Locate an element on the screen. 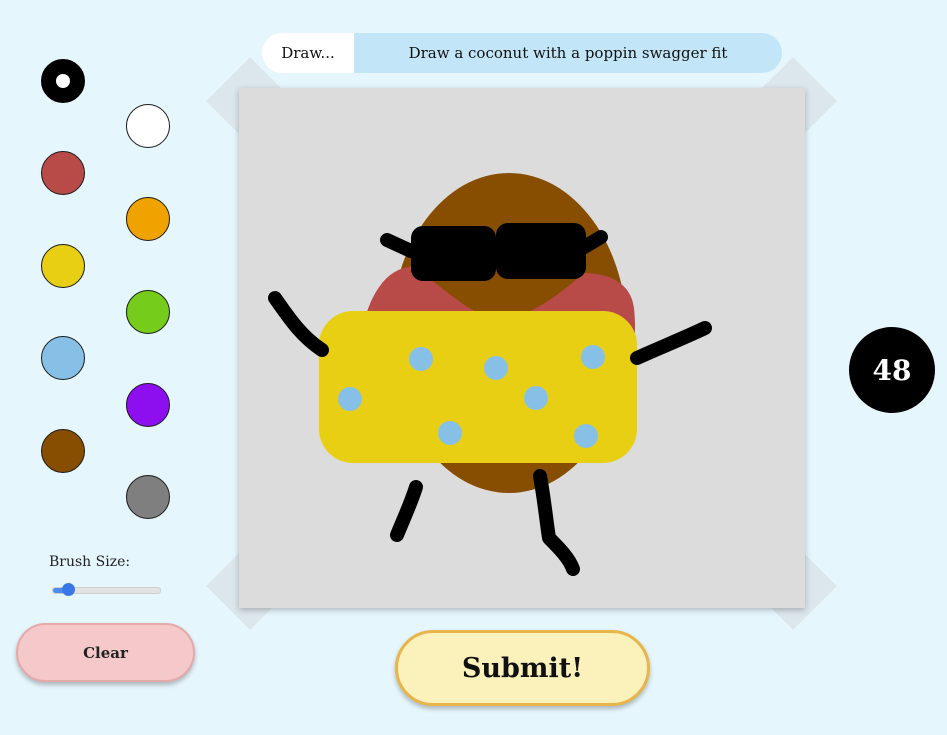 This screenshot has width=947, height=735. countdown-timer: 48 is located at coordinates (892, 370).